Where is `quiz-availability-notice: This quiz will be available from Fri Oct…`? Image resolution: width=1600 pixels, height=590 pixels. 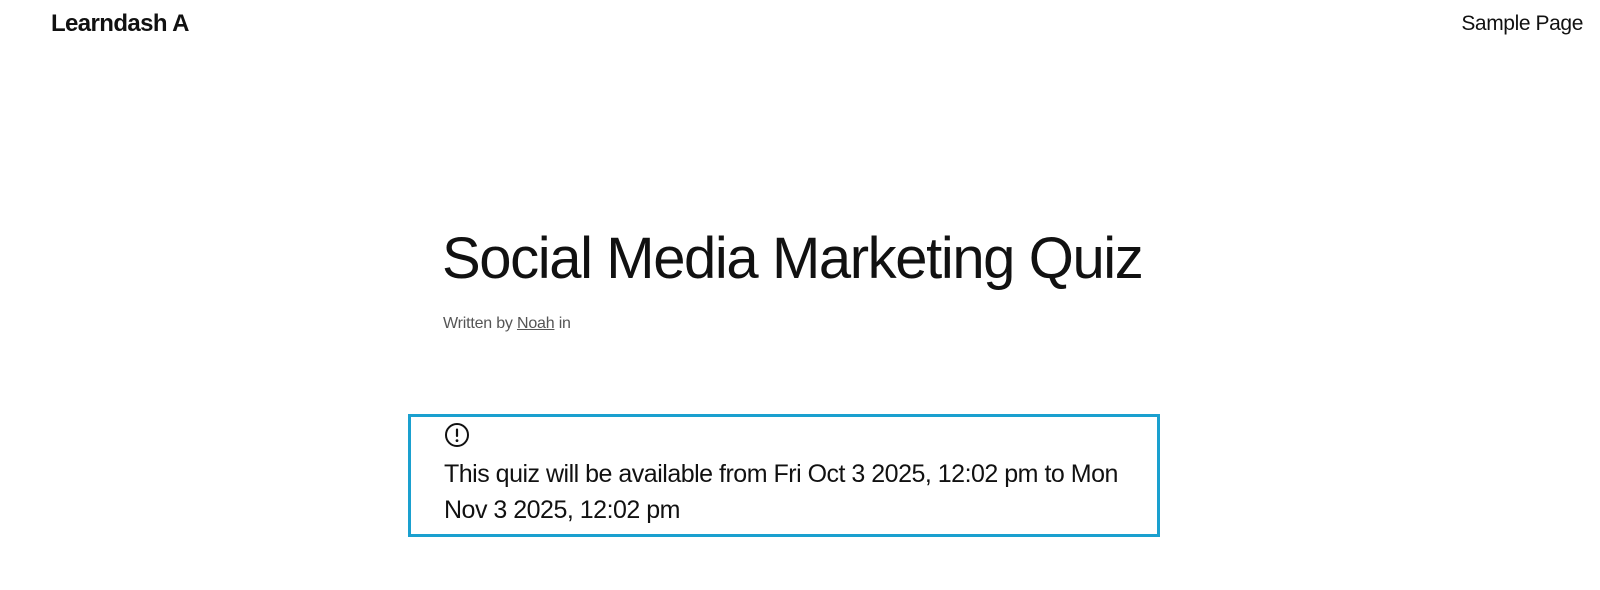 quiz-availability-notice: This quiz will be available from Fri Oct… is located at coordinates (784, 475).